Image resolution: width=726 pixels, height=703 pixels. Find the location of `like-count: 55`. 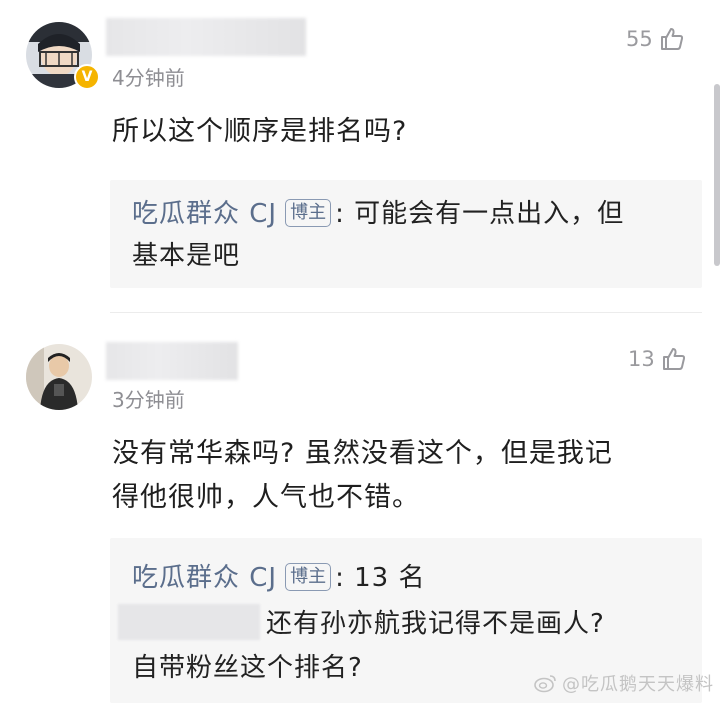

like-count: 55 is located at coordinates (639, 39).